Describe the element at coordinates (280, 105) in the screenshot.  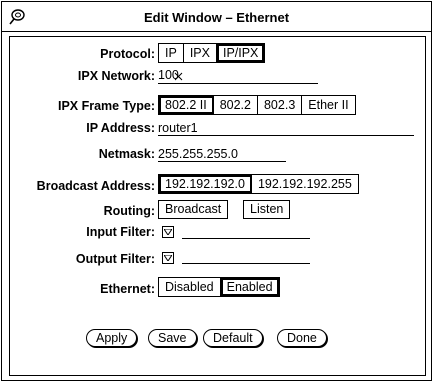
I see `frame-option-802-3: 802.3` at that location.